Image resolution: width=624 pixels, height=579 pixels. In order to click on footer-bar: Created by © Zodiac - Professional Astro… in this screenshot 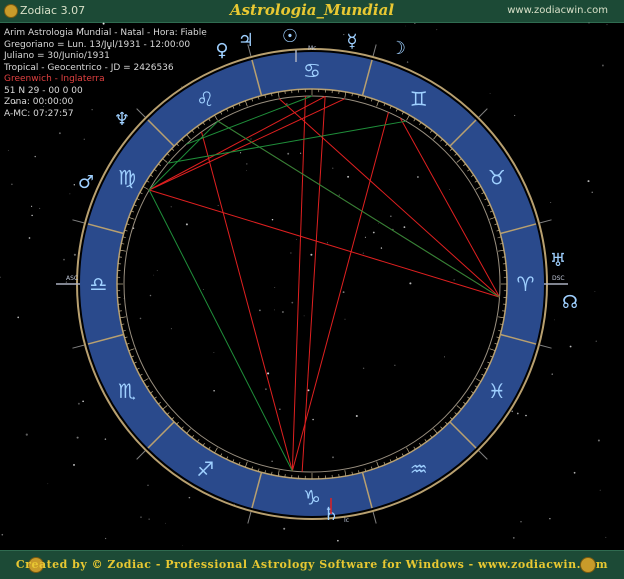, I will do `click(312, 564)`.